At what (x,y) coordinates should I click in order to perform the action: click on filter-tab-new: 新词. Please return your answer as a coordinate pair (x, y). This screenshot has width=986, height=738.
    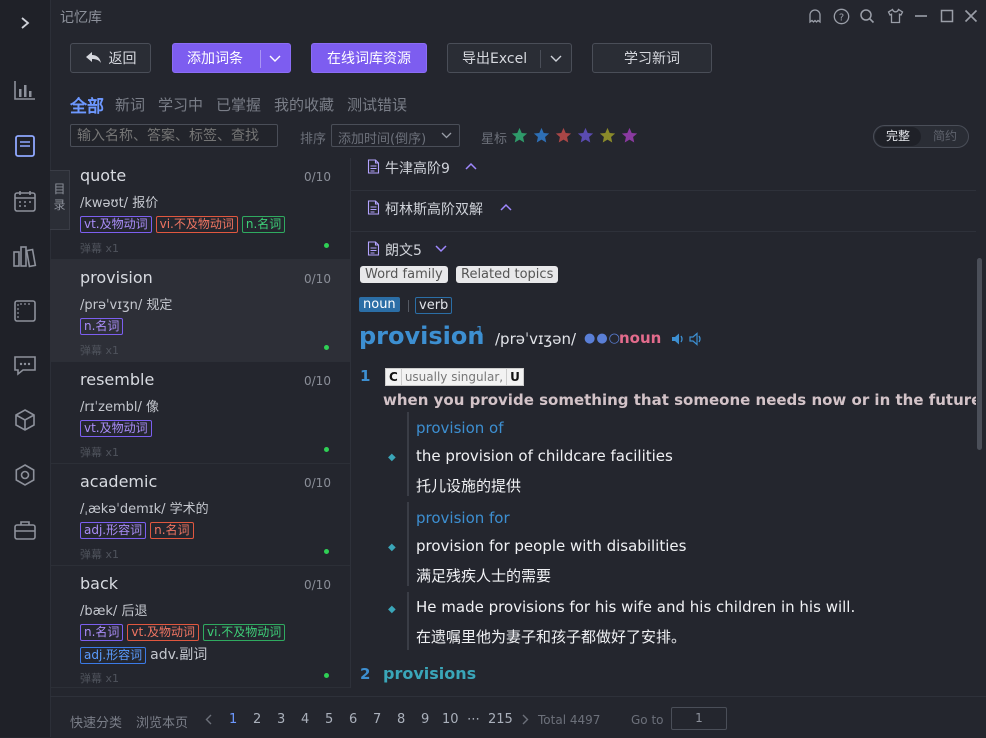
    Looking at the image, I should click on (130, 104).